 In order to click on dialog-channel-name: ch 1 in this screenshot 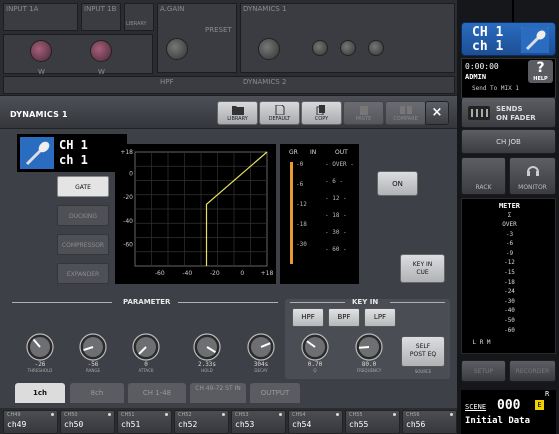, I will do `click(73, 160)`.